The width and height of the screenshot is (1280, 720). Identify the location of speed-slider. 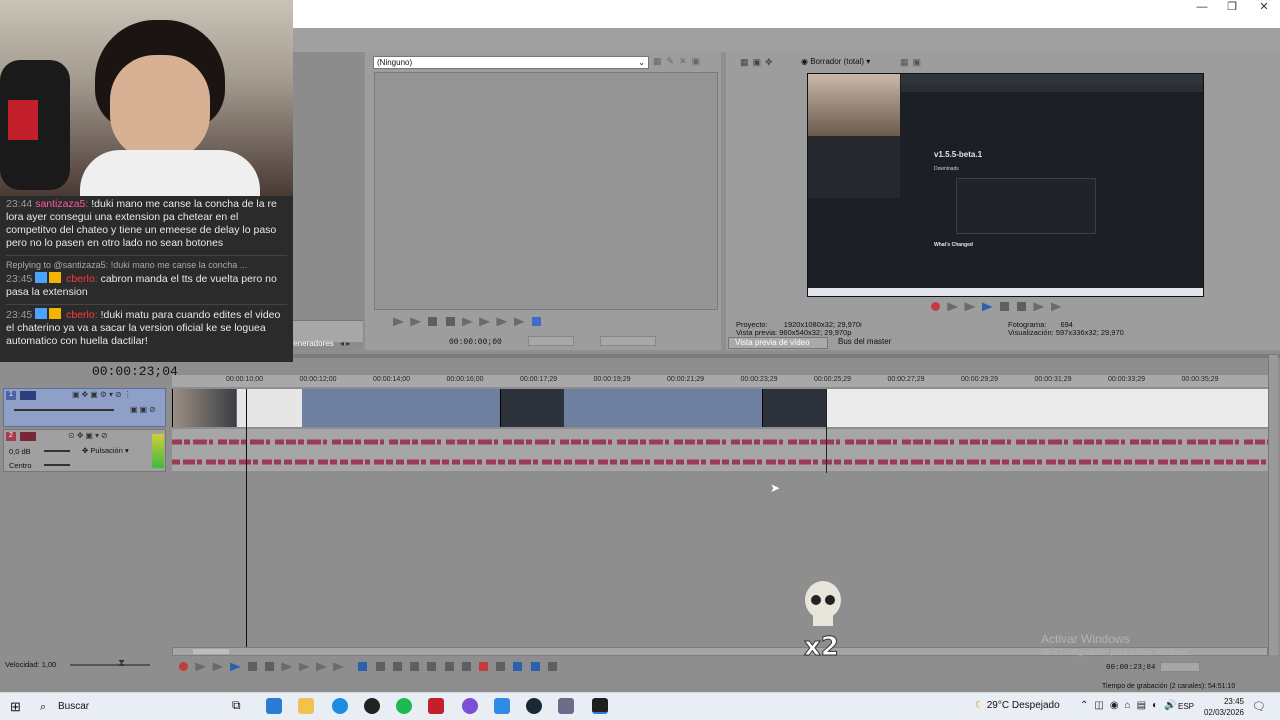
(110, 665).